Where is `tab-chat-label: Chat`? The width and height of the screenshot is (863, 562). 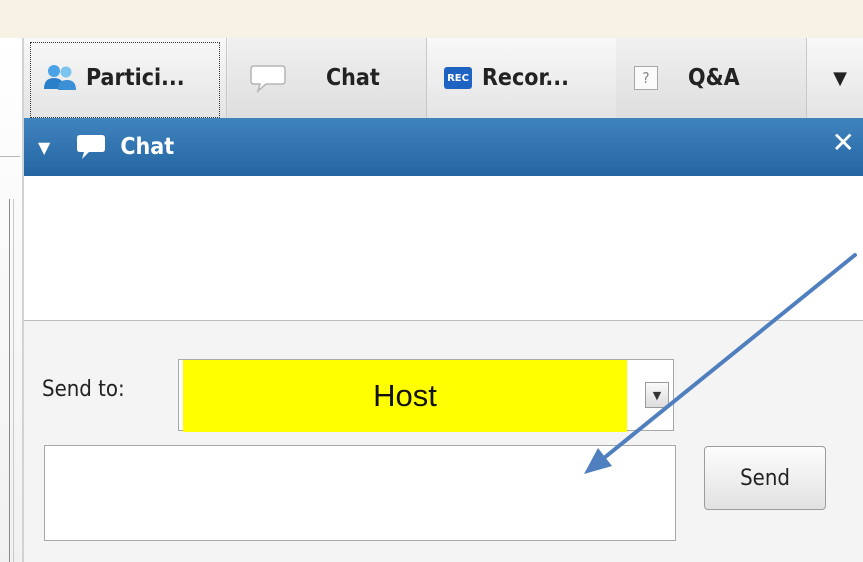 tab-chat-label: Chat is located at coordinates (353, 78).